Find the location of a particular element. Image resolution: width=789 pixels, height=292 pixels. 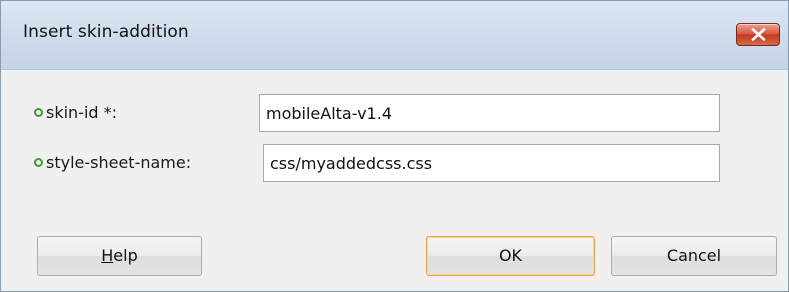

help-button: Help is located at coordinates (119, 256).